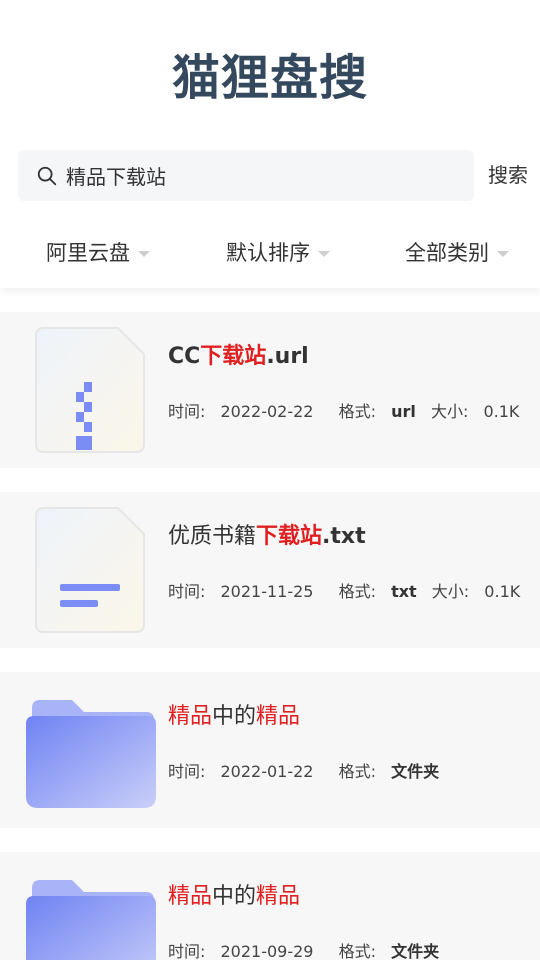 This screenshot has width=540, height=960. What do you see at coordinates (267, 951) in the screenshot?
I see `time-value: 2021-09-29` at bounding box center [267, 951].